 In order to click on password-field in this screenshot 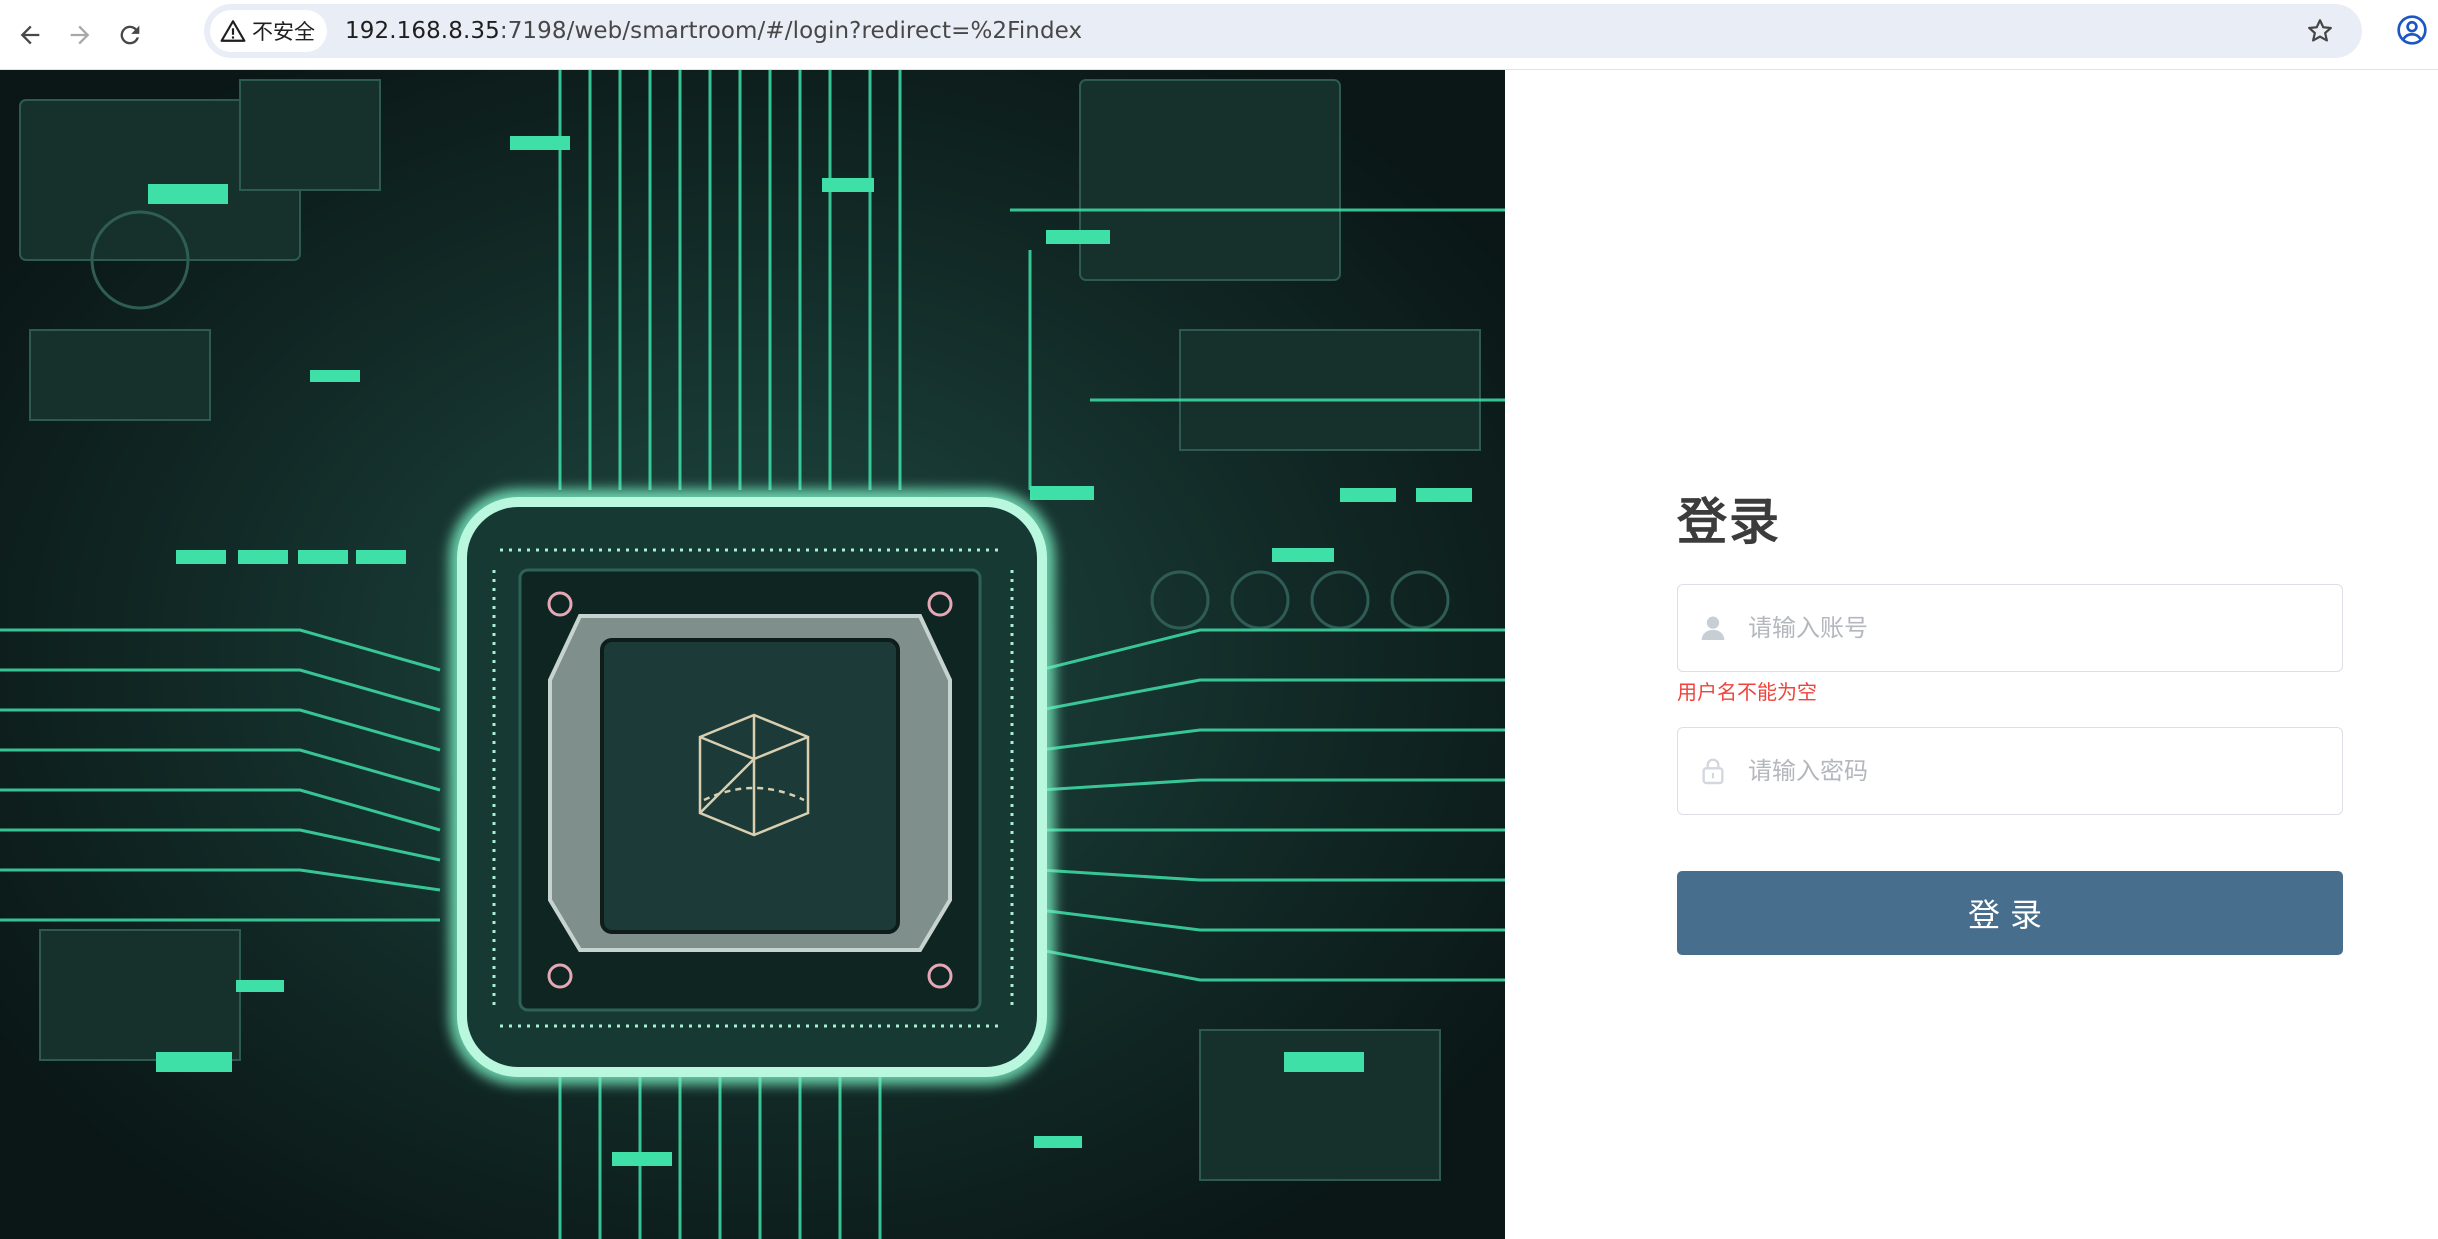, I will do `click(2010, 771)`.